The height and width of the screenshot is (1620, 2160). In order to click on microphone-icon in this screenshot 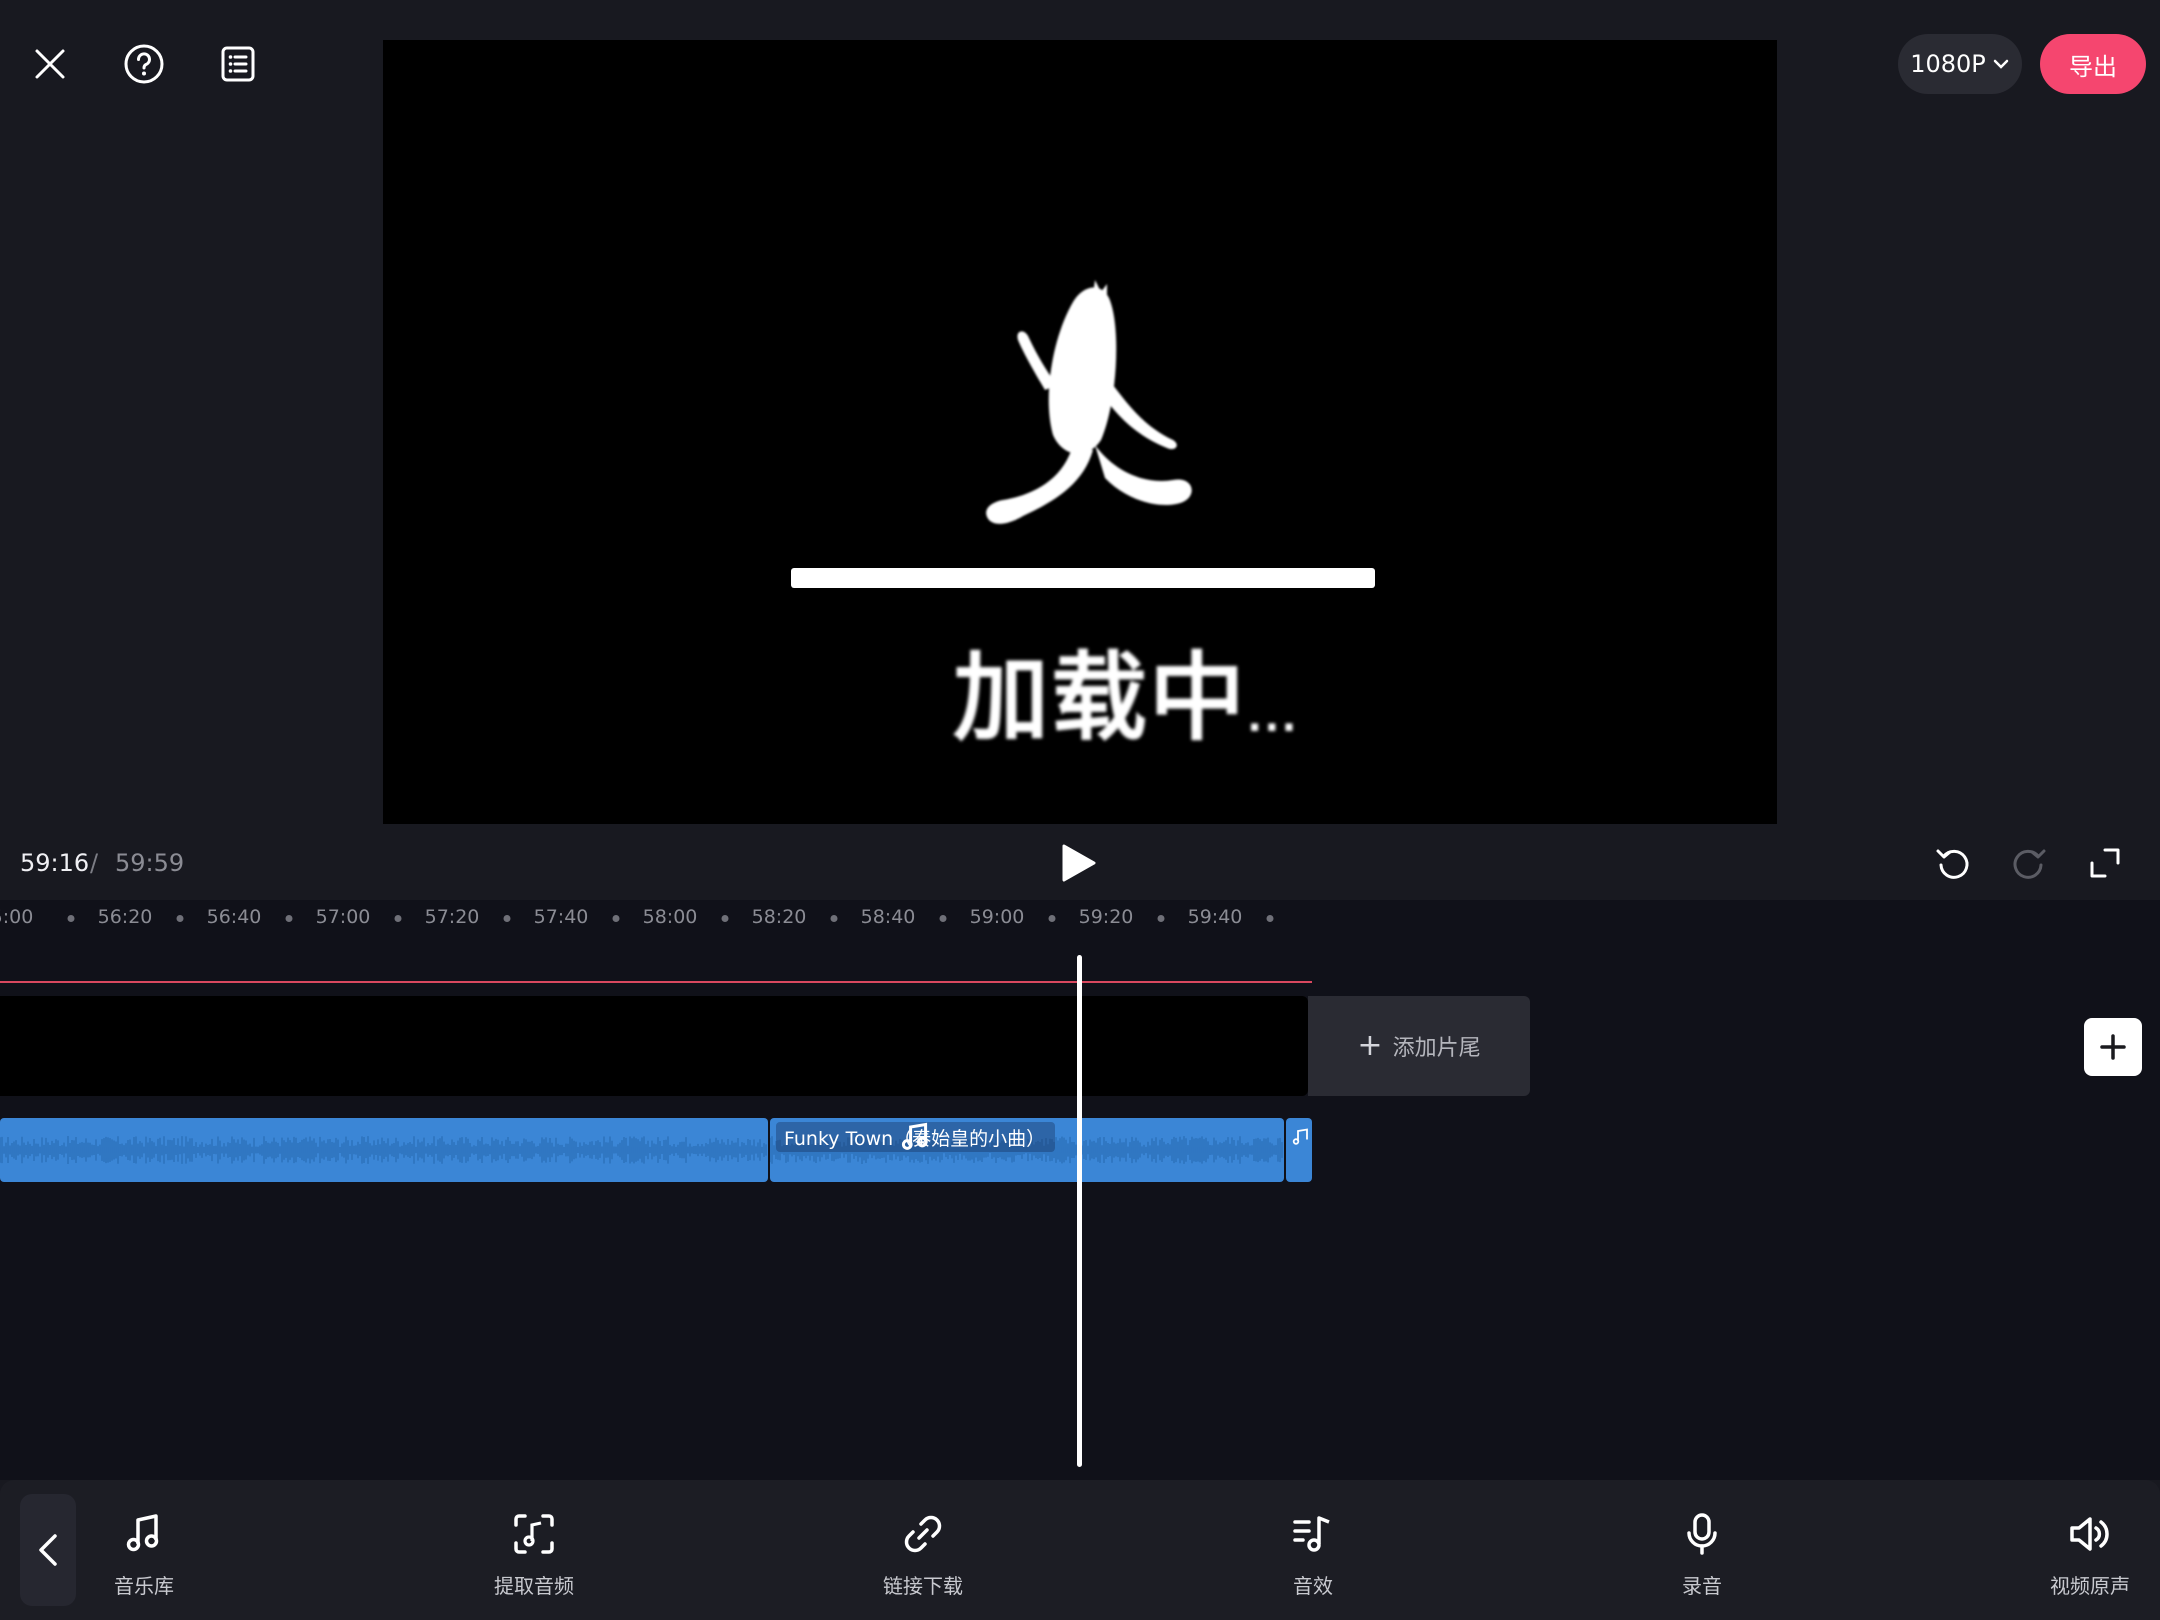, I will do `click(1702, 1534)`.